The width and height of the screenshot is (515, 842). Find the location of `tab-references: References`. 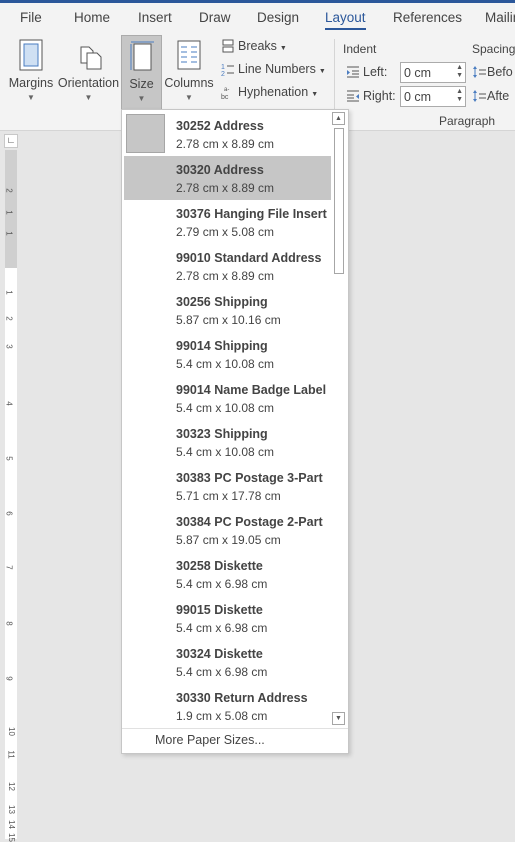

tab-references: References is located at coordinates (427, 17).